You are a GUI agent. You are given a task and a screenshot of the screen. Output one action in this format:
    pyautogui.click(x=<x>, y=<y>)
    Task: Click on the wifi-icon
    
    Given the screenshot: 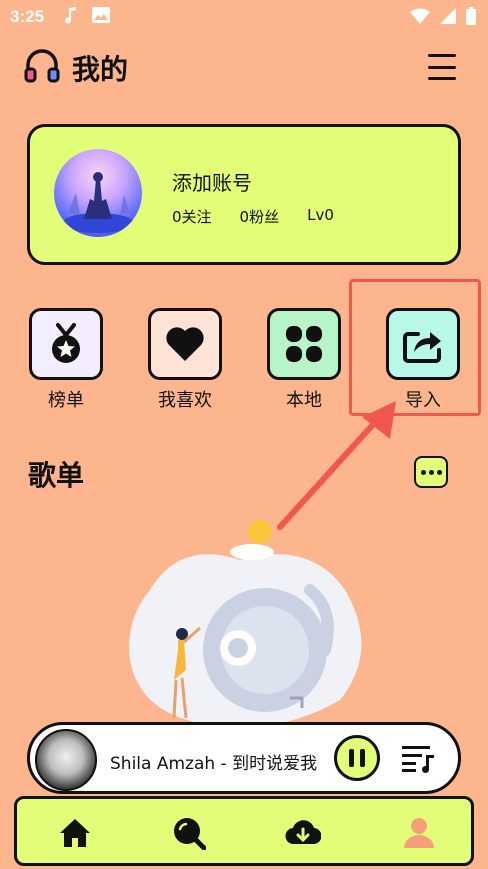 What is the action you would take?
    pyautogui.click(x=420, y=18)
    